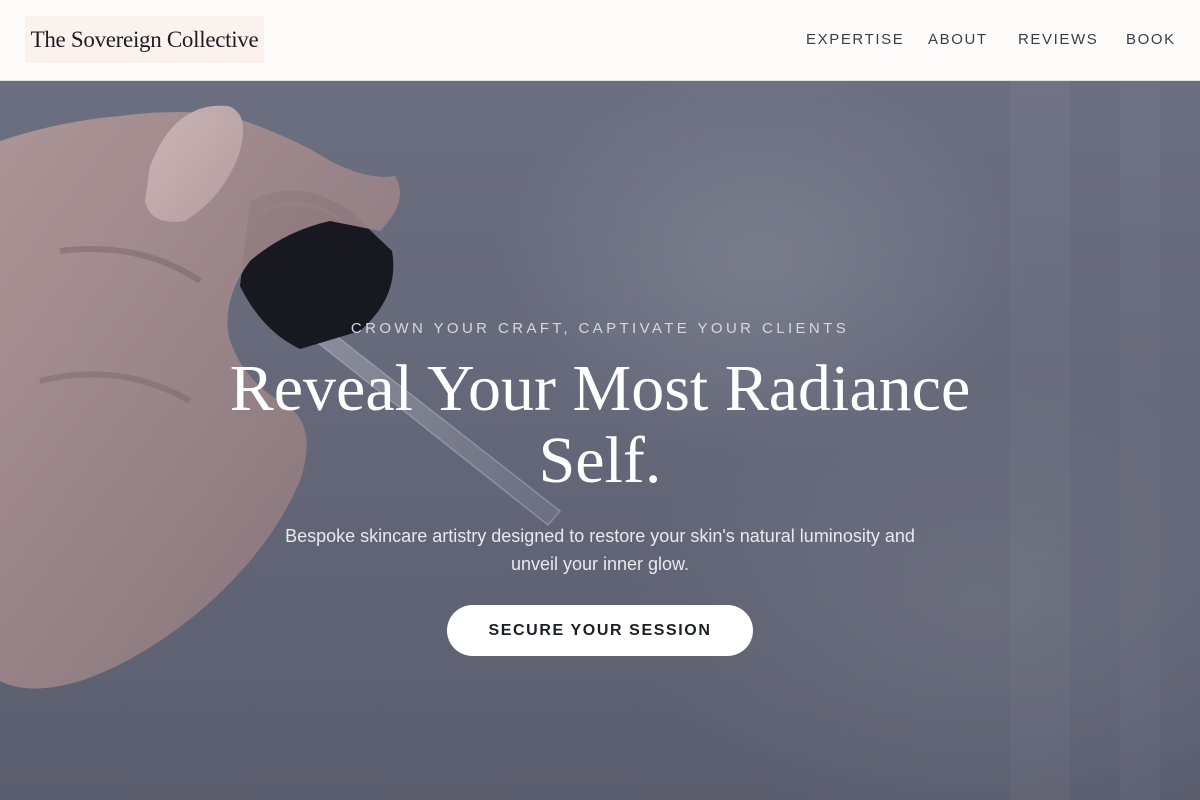  I want to click on brand-name: The Sovereign Collective, so click(144, 39).